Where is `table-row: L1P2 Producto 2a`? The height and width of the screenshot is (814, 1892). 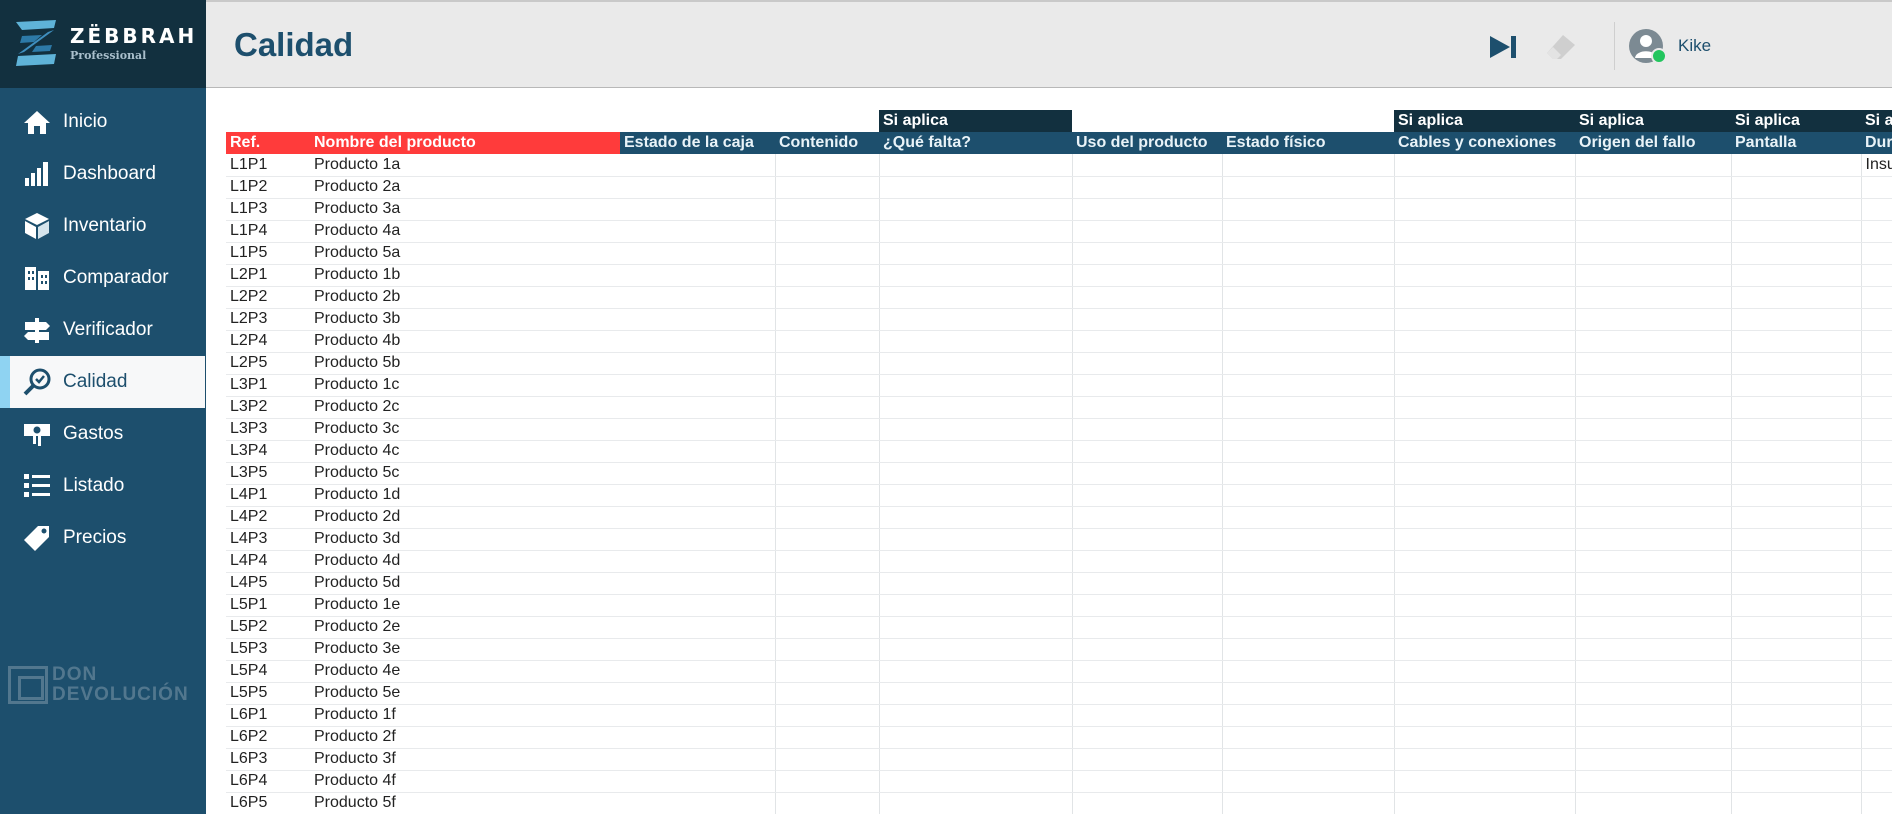 table-row: L1P2 Producto 2a is located at coordinates (1059, 187).